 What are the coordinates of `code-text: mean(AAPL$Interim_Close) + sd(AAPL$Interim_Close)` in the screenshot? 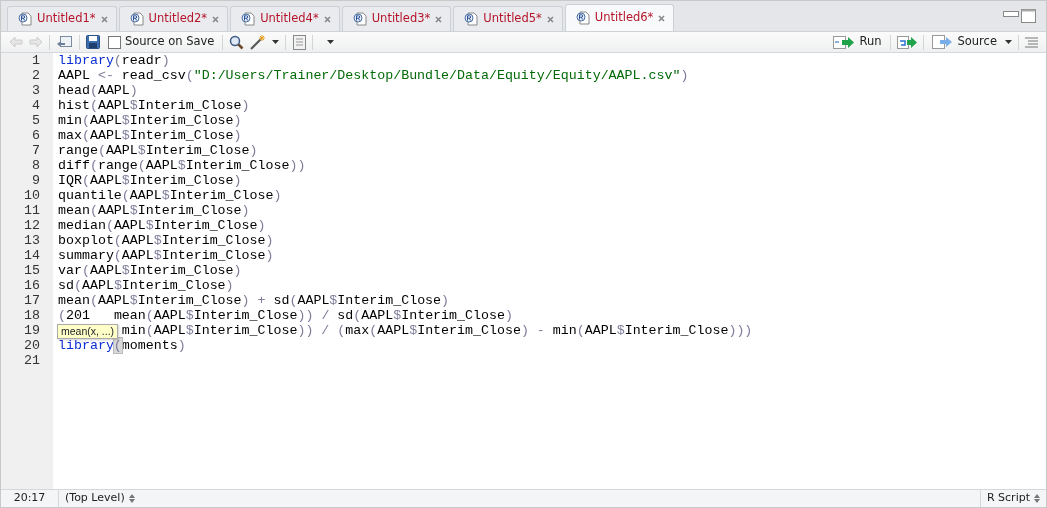 It's located at (254, 300).